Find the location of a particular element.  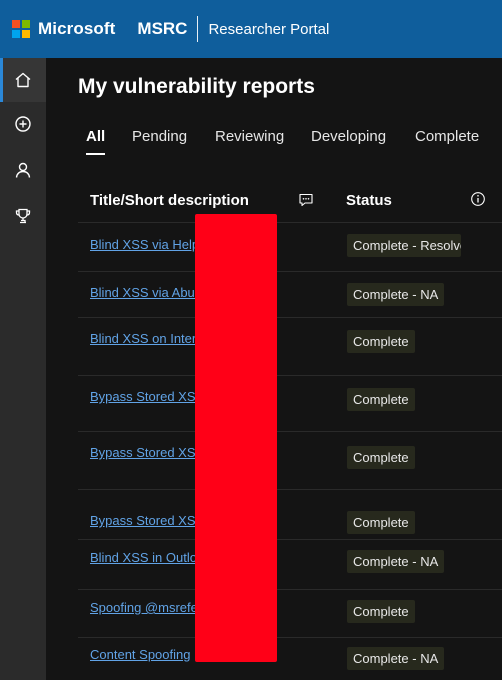

left-nav-rail is located at coordinates (23, 369).